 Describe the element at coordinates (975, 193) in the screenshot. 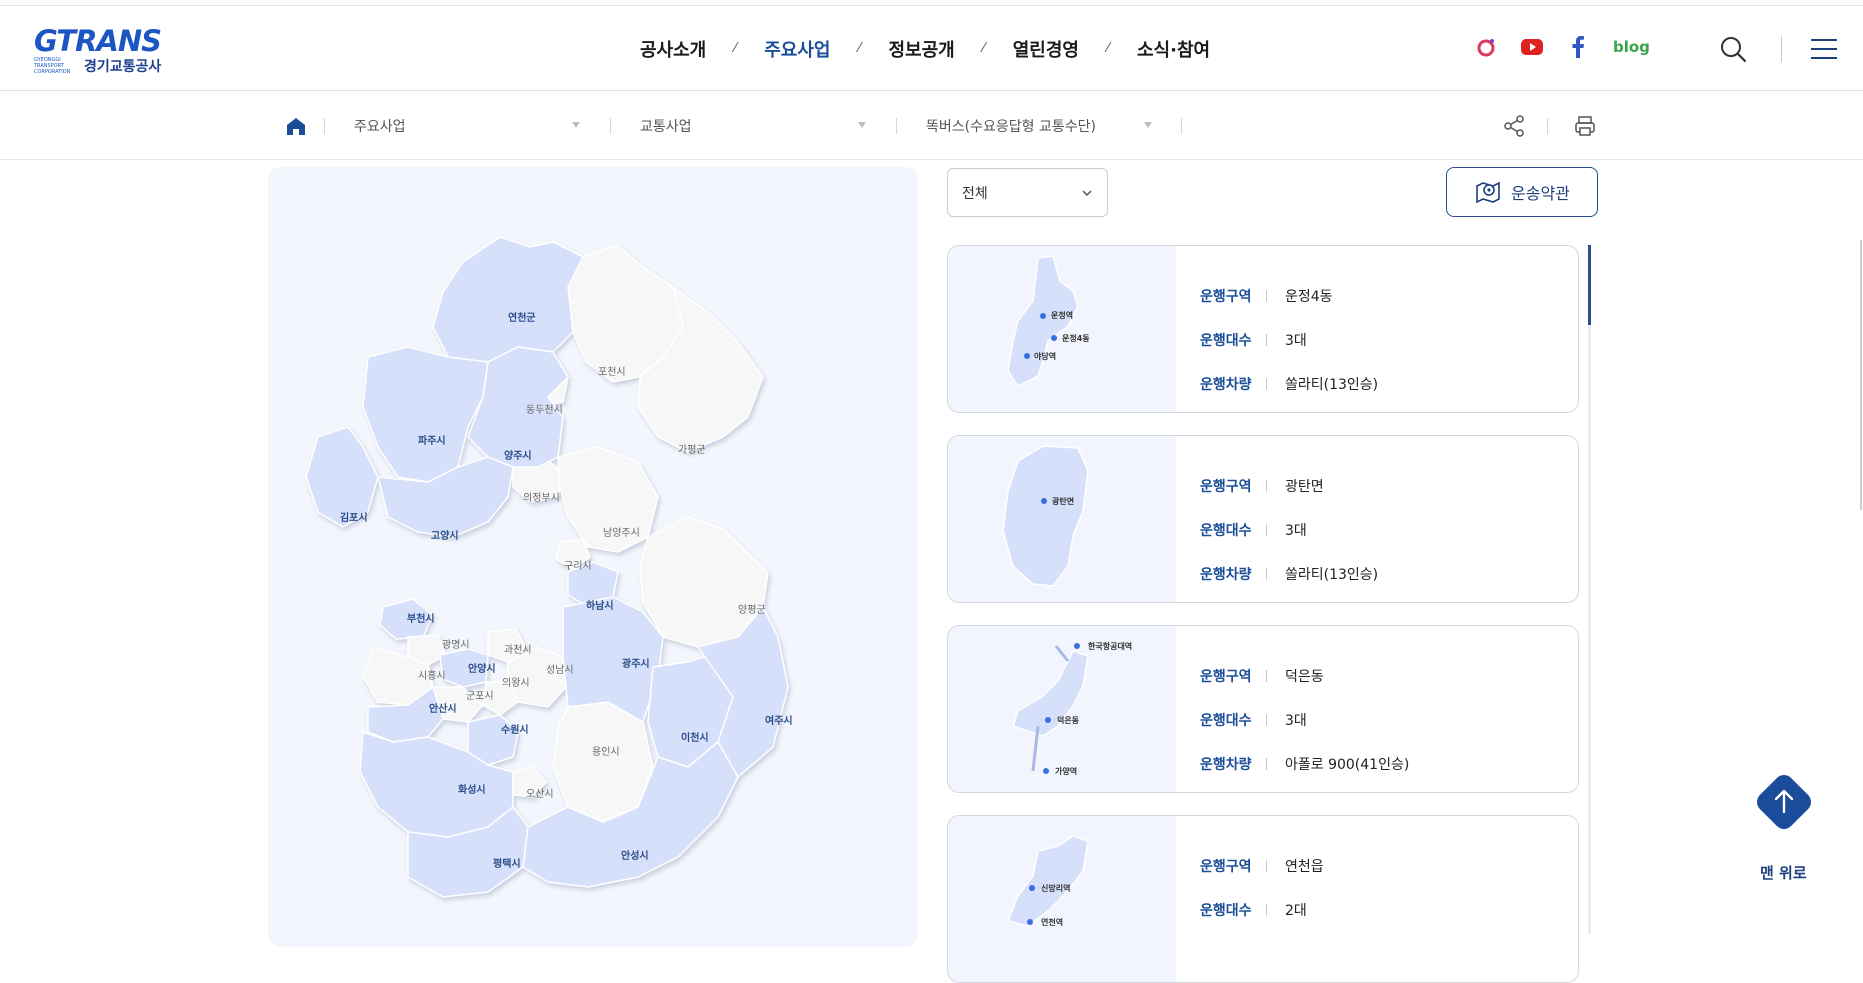

I see `filter-selected: 전체` at that location.